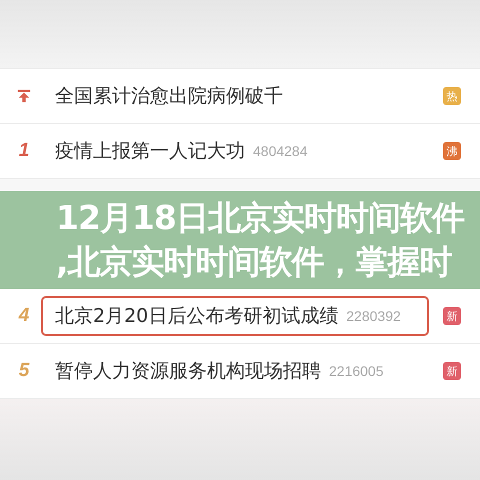 The width and height of the screenshot is (480, 480). What do you see at coordinates (452, 151) in the screenshot?
I see `status-badge: 沸` at bounding box center [452, 151].